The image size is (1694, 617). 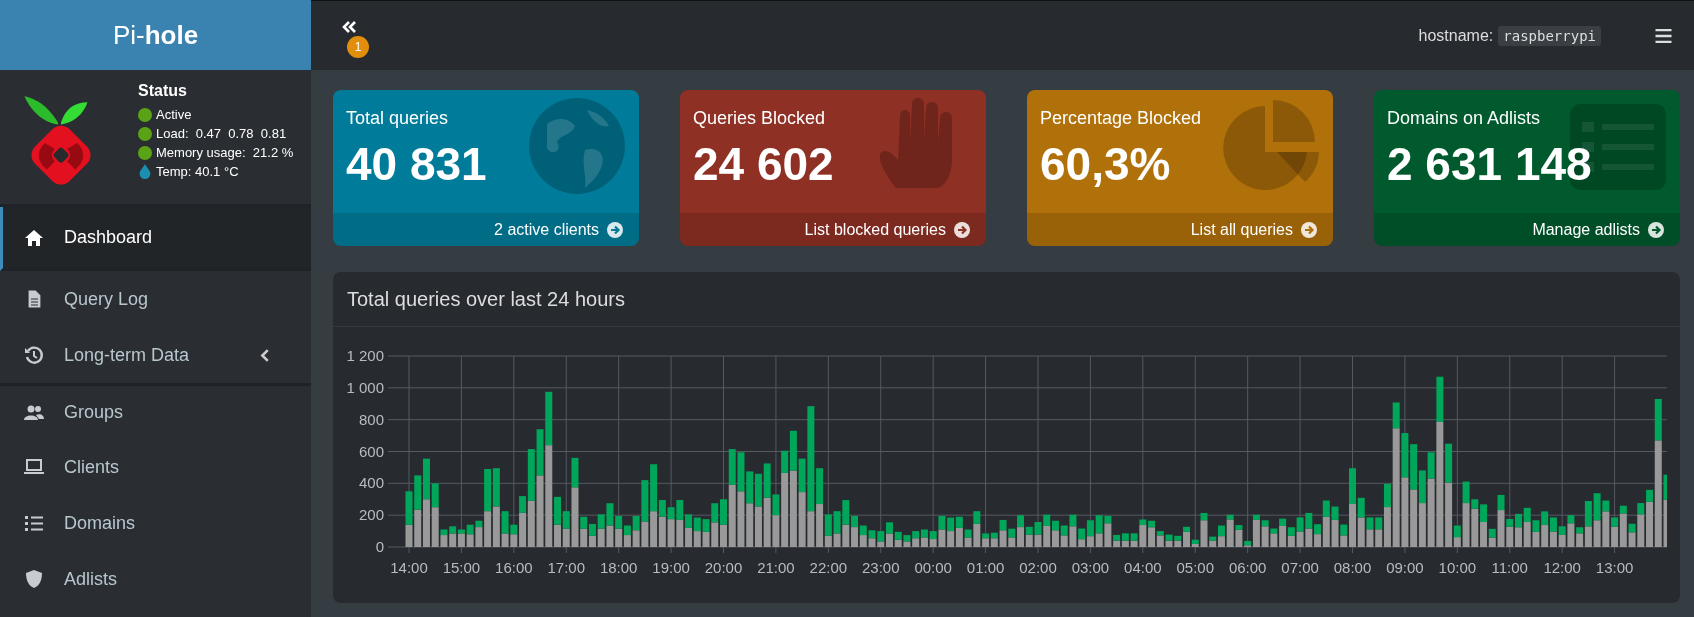 What do you see at coordinates (1247, 567) in the screenshot?
I see `x-axis-label: 06:00` at bounding box center [1247, 567].